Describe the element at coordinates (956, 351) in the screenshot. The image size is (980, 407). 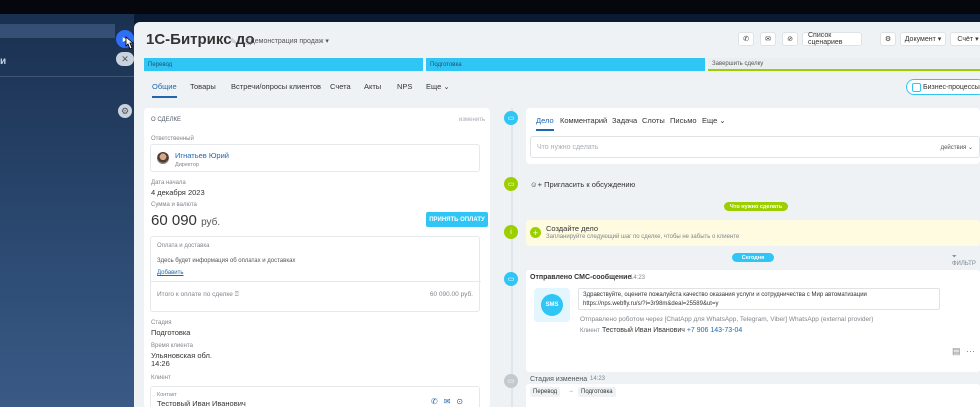
I see `note-icon: ▤` at that location.